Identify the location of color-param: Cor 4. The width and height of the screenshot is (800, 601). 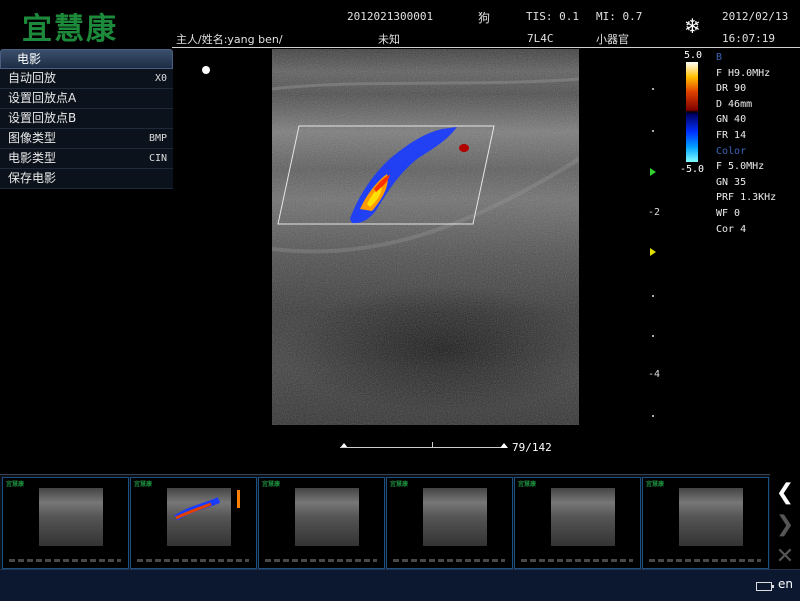
(731, 229).